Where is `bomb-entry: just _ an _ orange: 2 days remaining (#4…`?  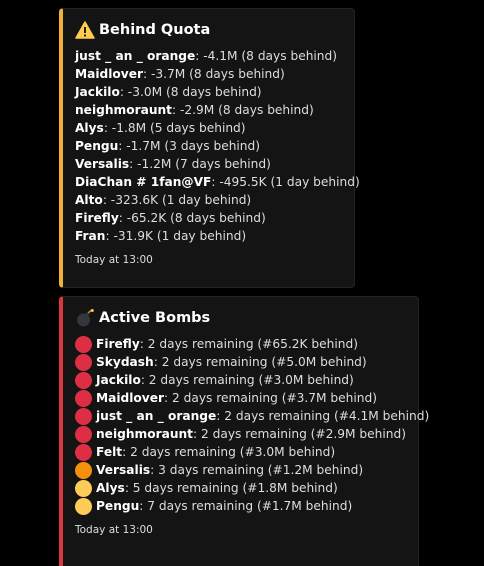
bomb-entry: just _ an _ orange: 2 days remaining (#4… is located at coordinates (252, 416).